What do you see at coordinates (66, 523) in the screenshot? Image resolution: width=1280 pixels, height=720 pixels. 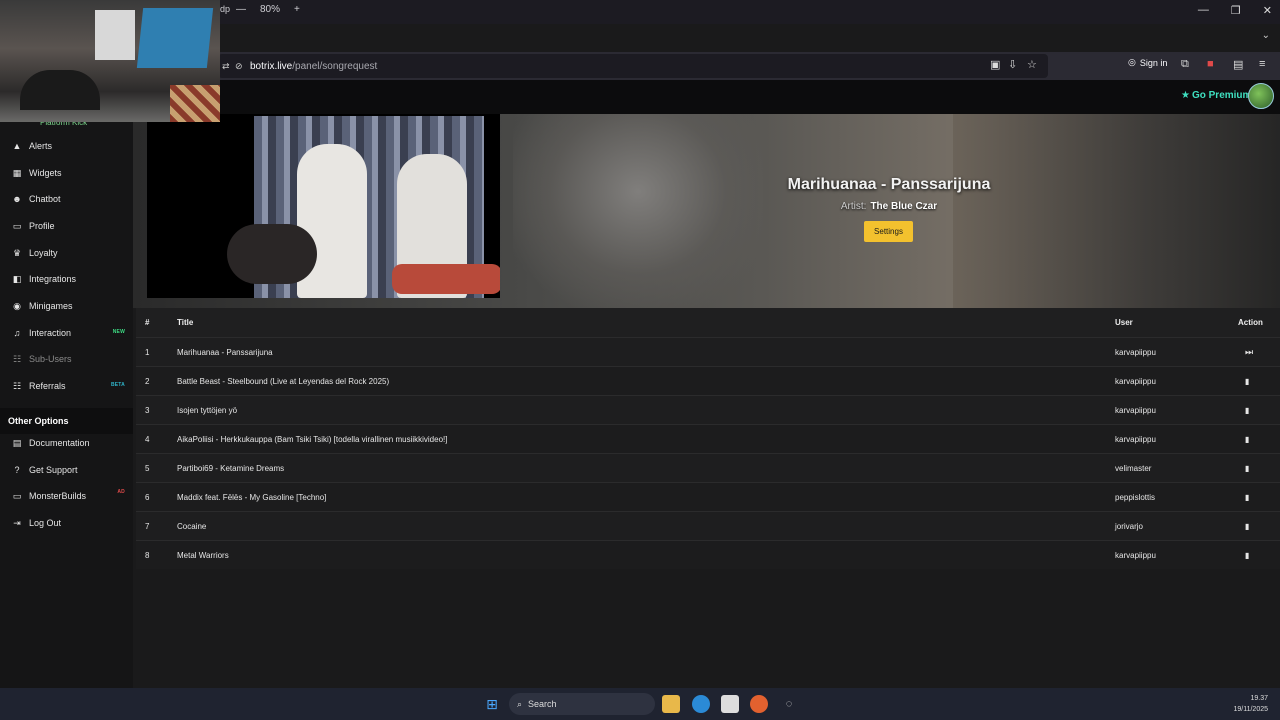 I see `sidebar-item-log-out: ⇥ Log Out` at bounding box center [66, 523].